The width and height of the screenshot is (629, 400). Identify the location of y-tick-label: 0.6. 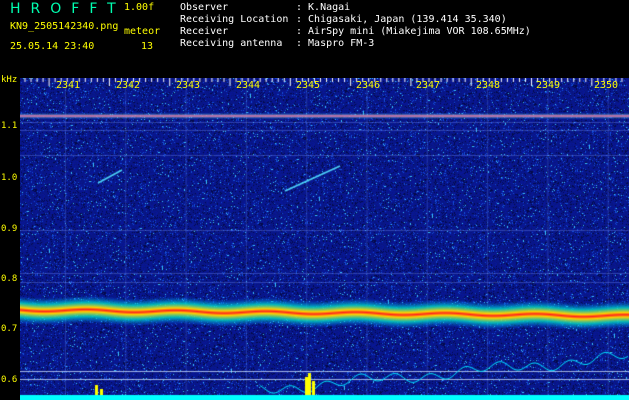
(9, 380).